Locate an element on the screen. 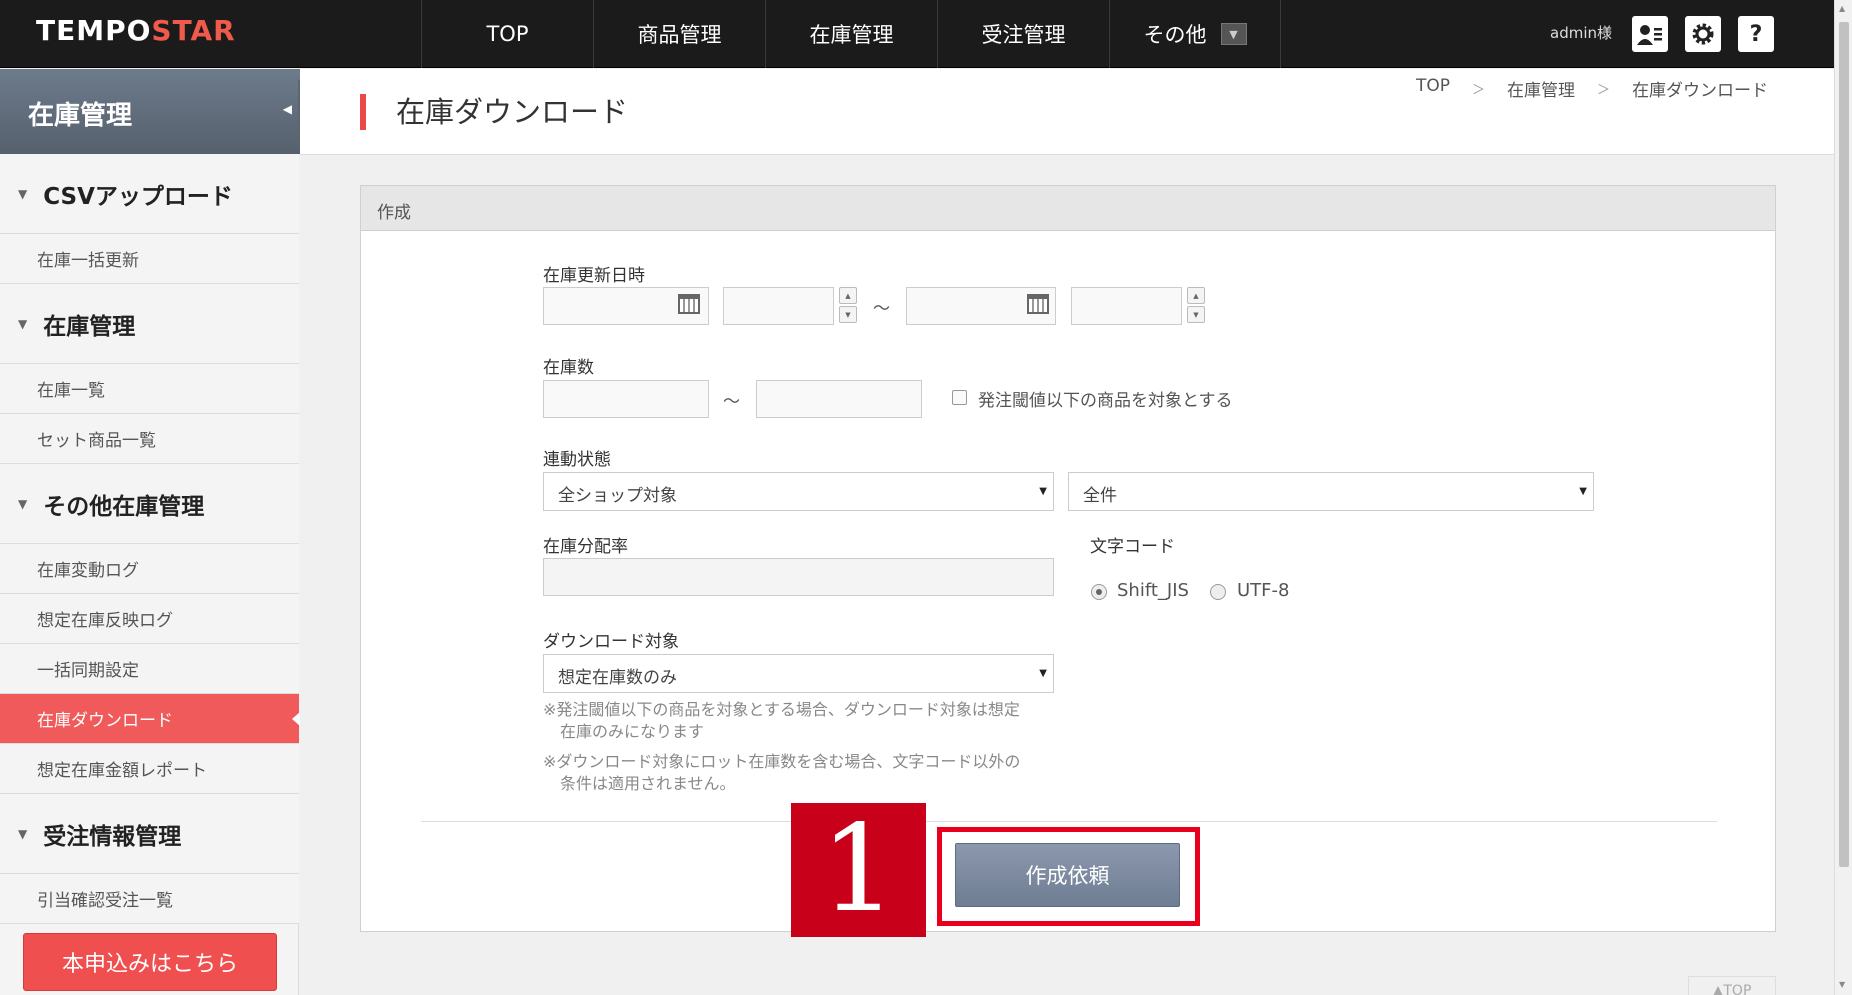  charset-utf8-radio is located at coordinates (1218, 592).